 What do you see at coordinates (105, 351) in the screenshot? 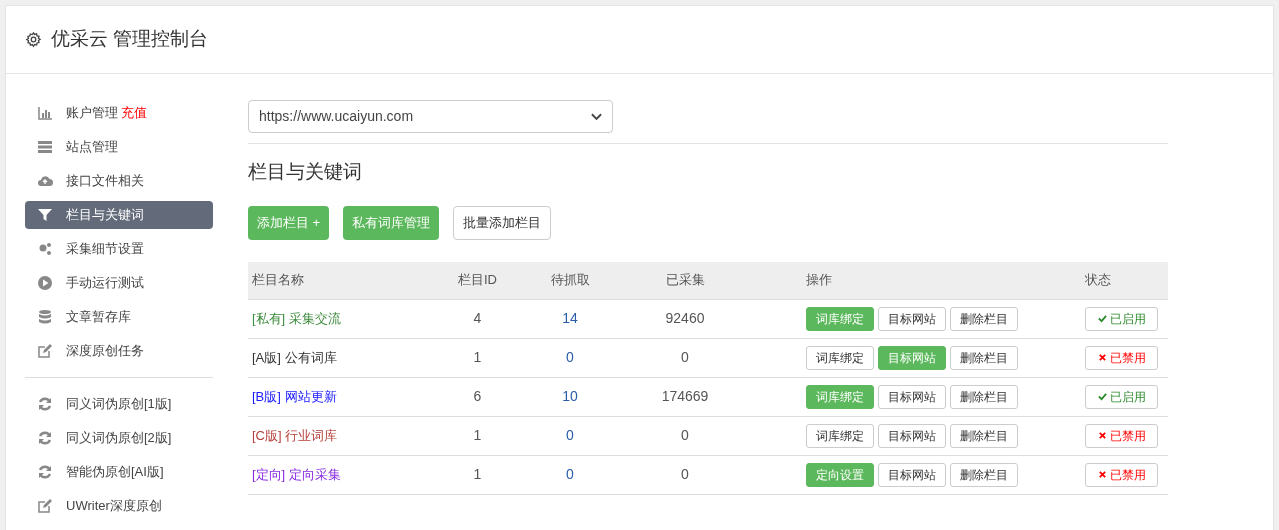
I see `sidebar-label: 深度原创任务` at bounding box center [105, 351].